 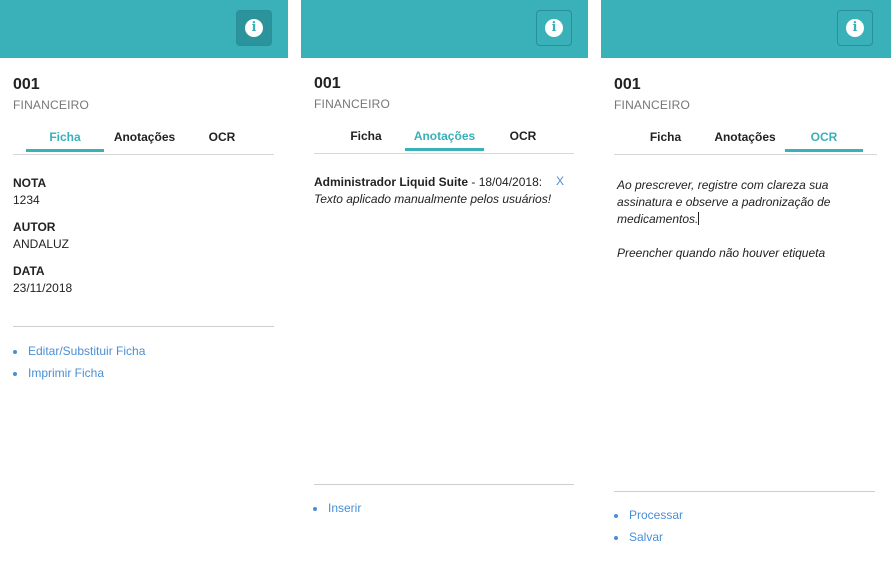 What do you see at coordinates (26, 200) in the screenshot?
I see `field-value-nota: 1234` at bounding box center [26, 200].